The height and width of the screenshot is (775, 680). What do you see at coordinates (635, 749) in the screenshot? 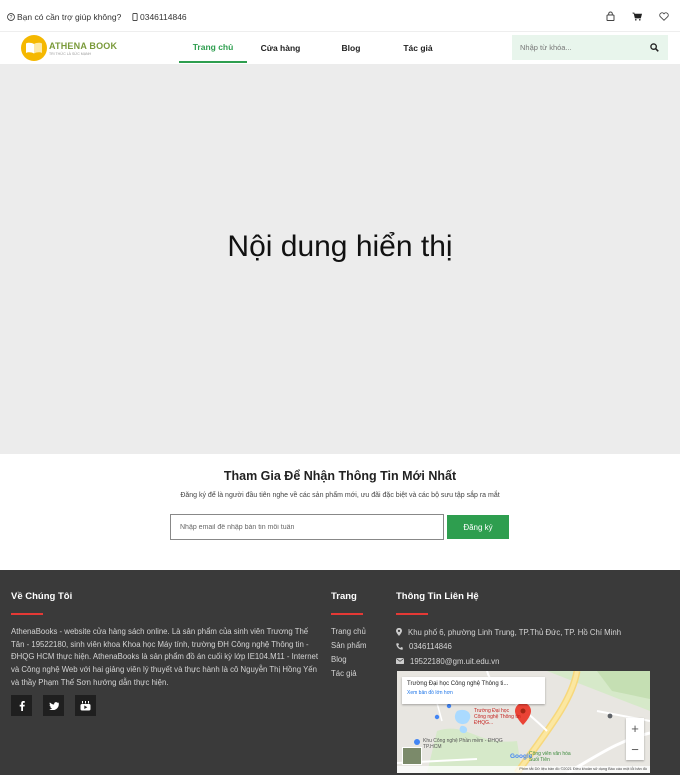
I see `map-zoom-out-button: −` at bounding box center [635, 749].